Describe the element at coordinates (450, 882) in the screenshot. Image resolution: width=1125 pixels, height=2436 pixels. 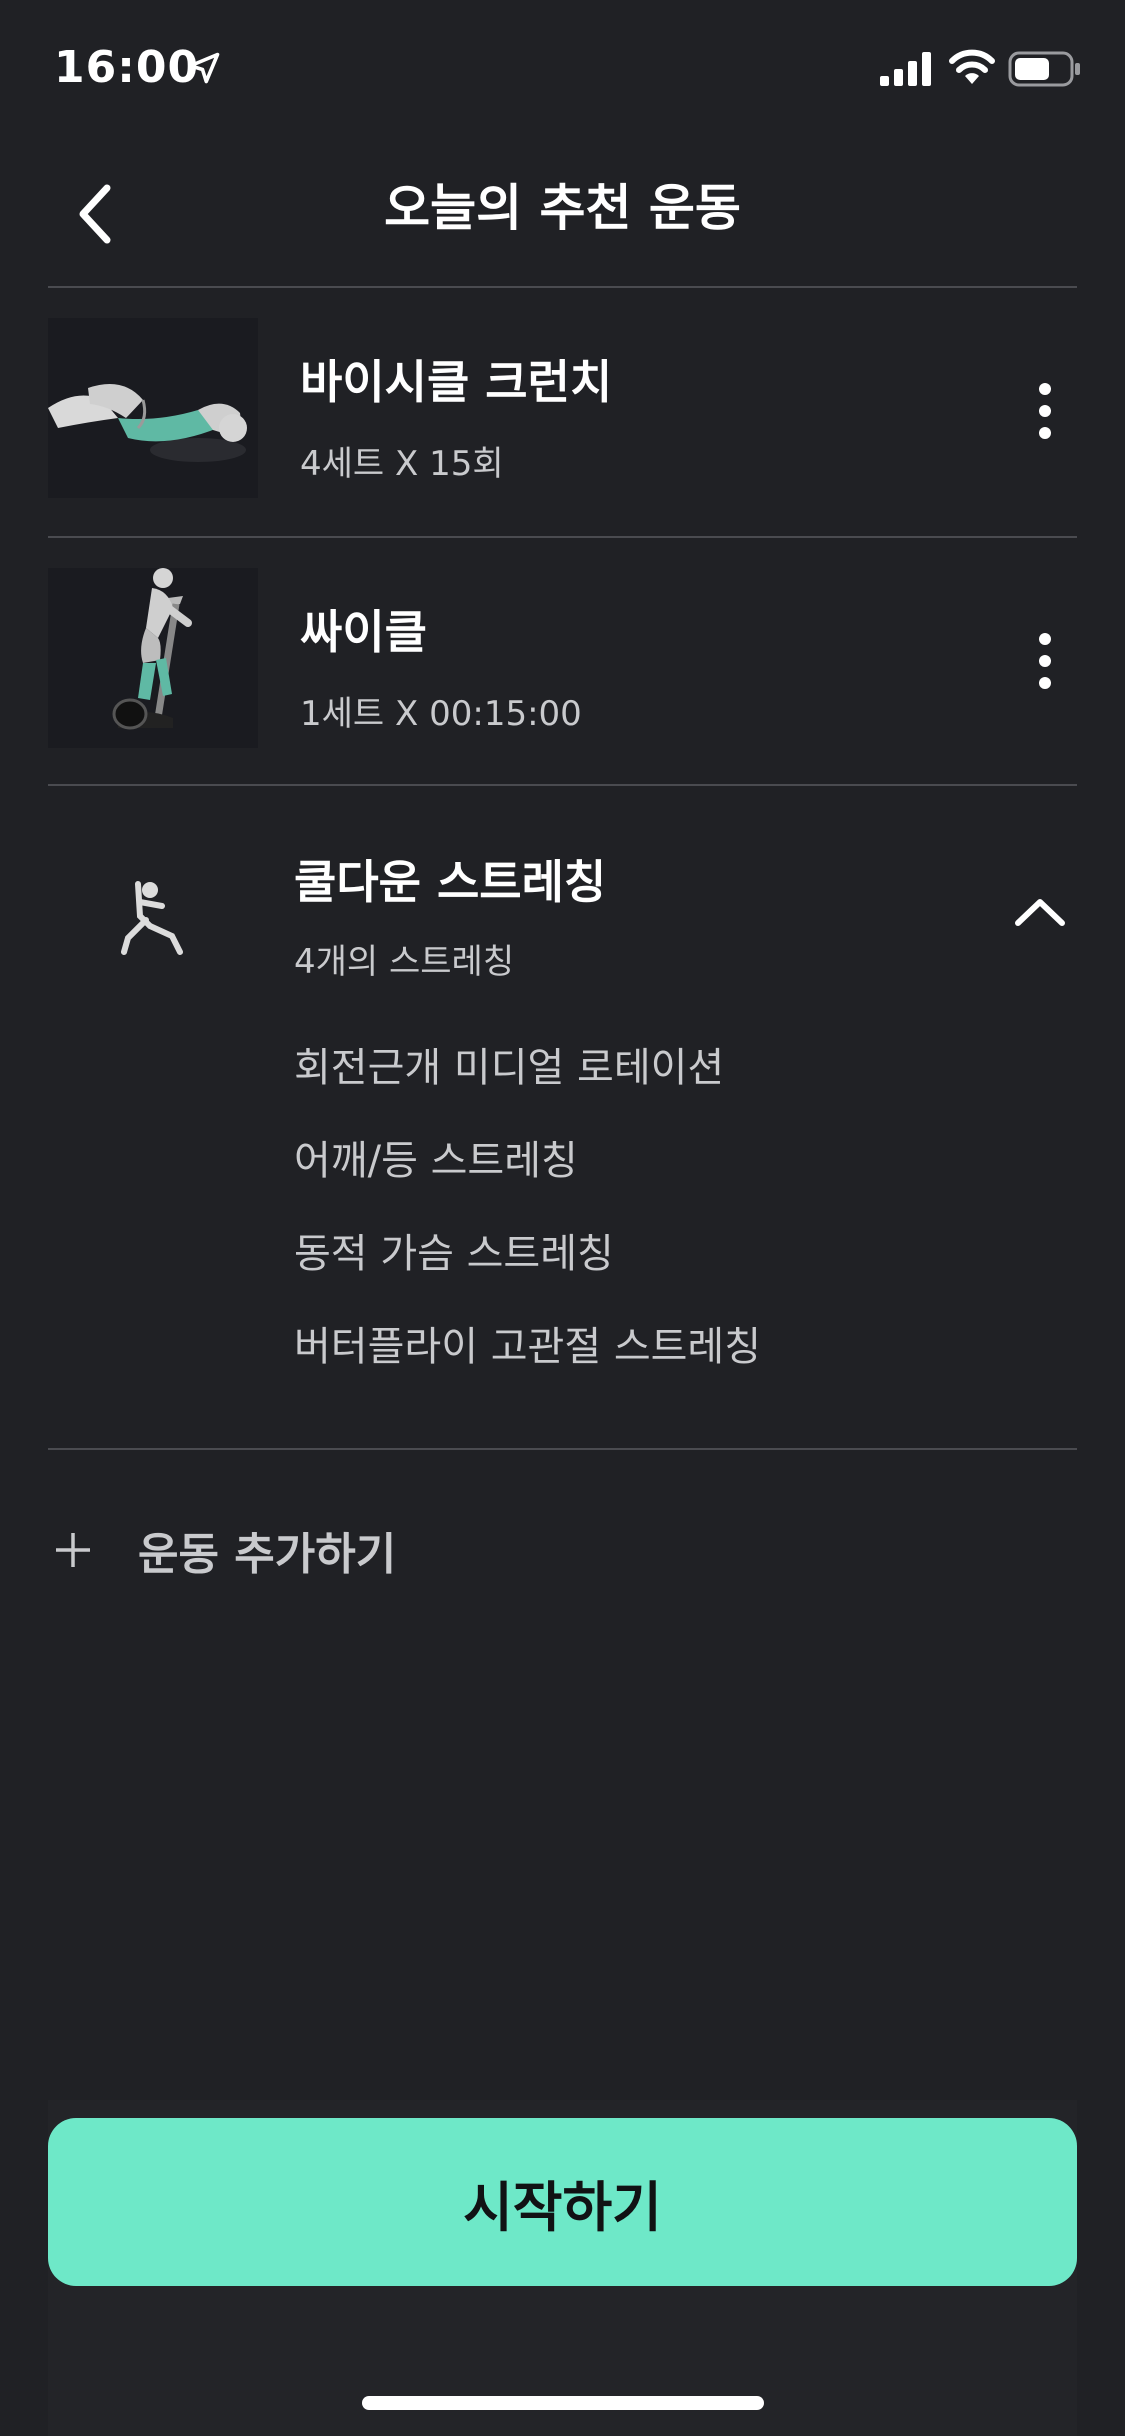
I see `cooldown-title: 쿨다운 스트레칭` at that location.